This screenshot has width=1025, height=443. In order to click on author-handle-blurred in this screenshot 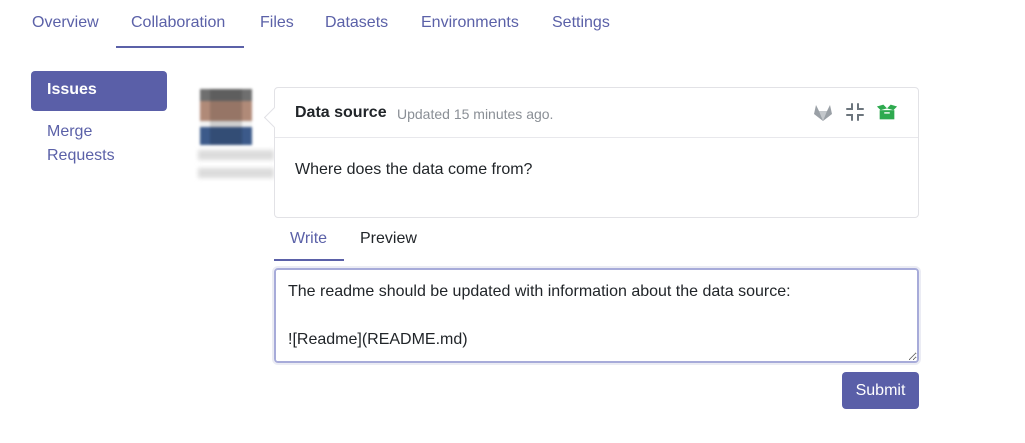, I will do `click(236, 173)`.